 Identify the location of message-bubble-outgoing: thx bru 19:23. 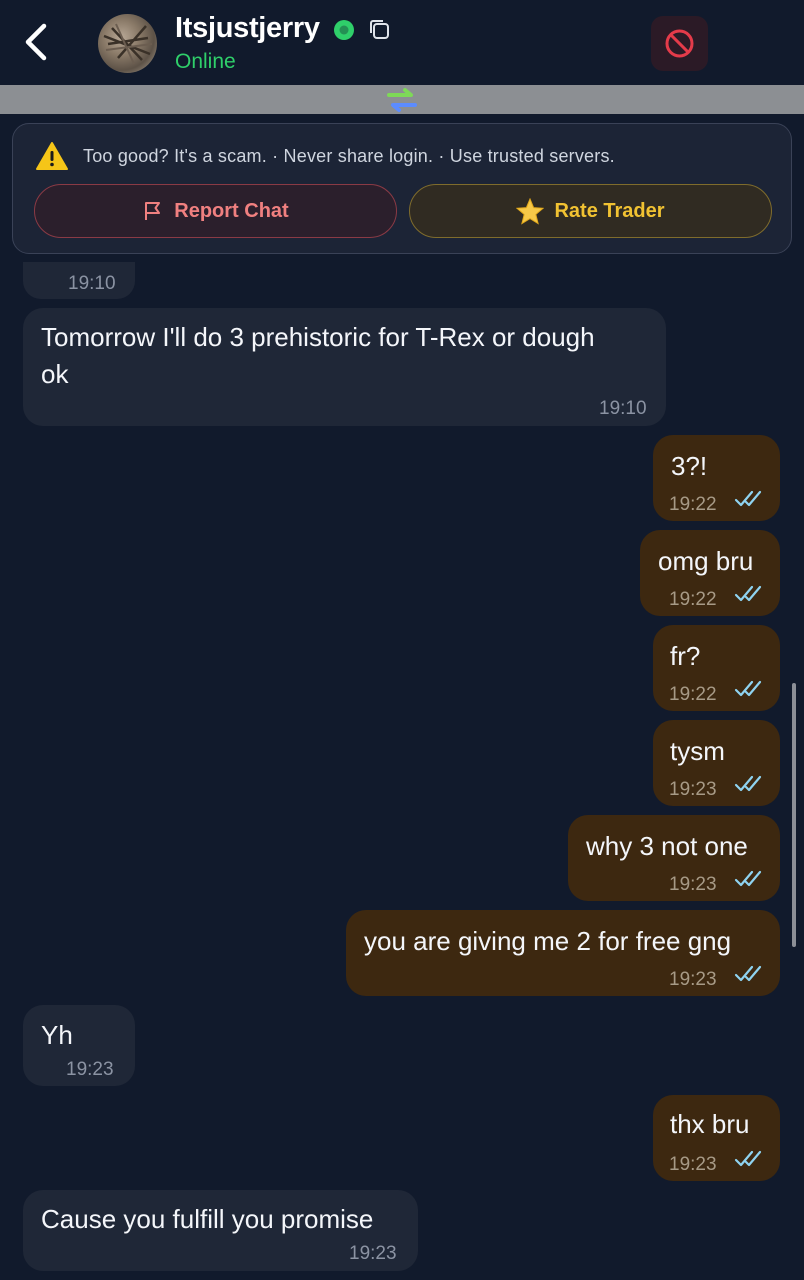
(716, 1138).